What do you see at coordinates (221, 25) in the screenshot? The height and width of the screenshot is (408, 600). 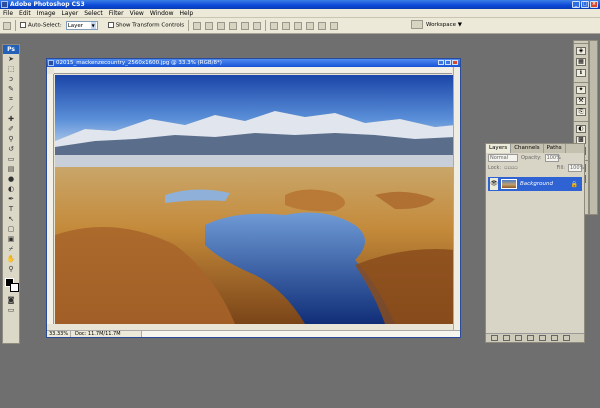 I see `align-bottom-icon` at bounding box center [221, 25].